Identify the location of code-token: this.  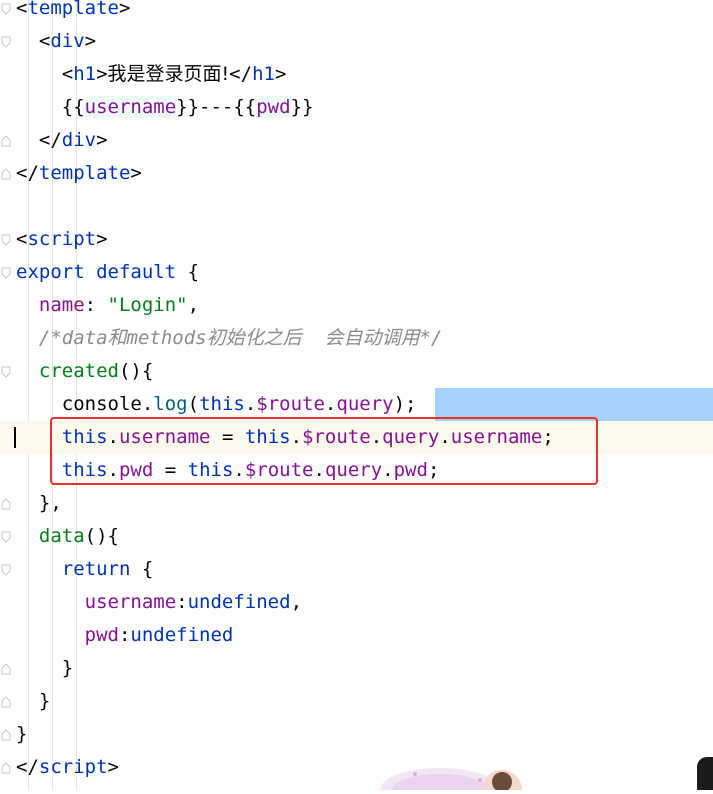
(222, 404).